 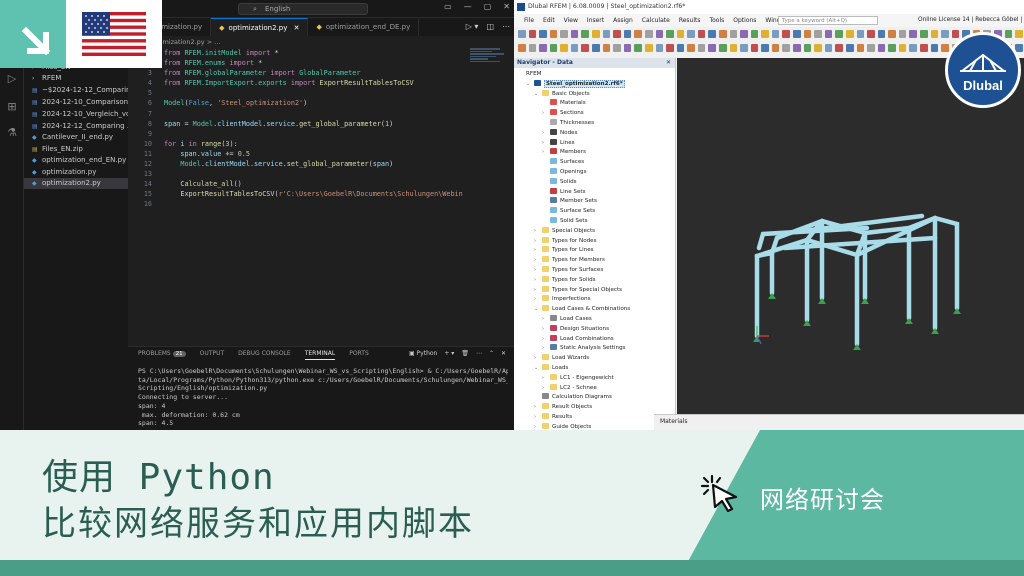 What do you see at coordinates (668, 63) in the screenshot?
I see `close-icon: ✕` at bounding box center [668, 63].